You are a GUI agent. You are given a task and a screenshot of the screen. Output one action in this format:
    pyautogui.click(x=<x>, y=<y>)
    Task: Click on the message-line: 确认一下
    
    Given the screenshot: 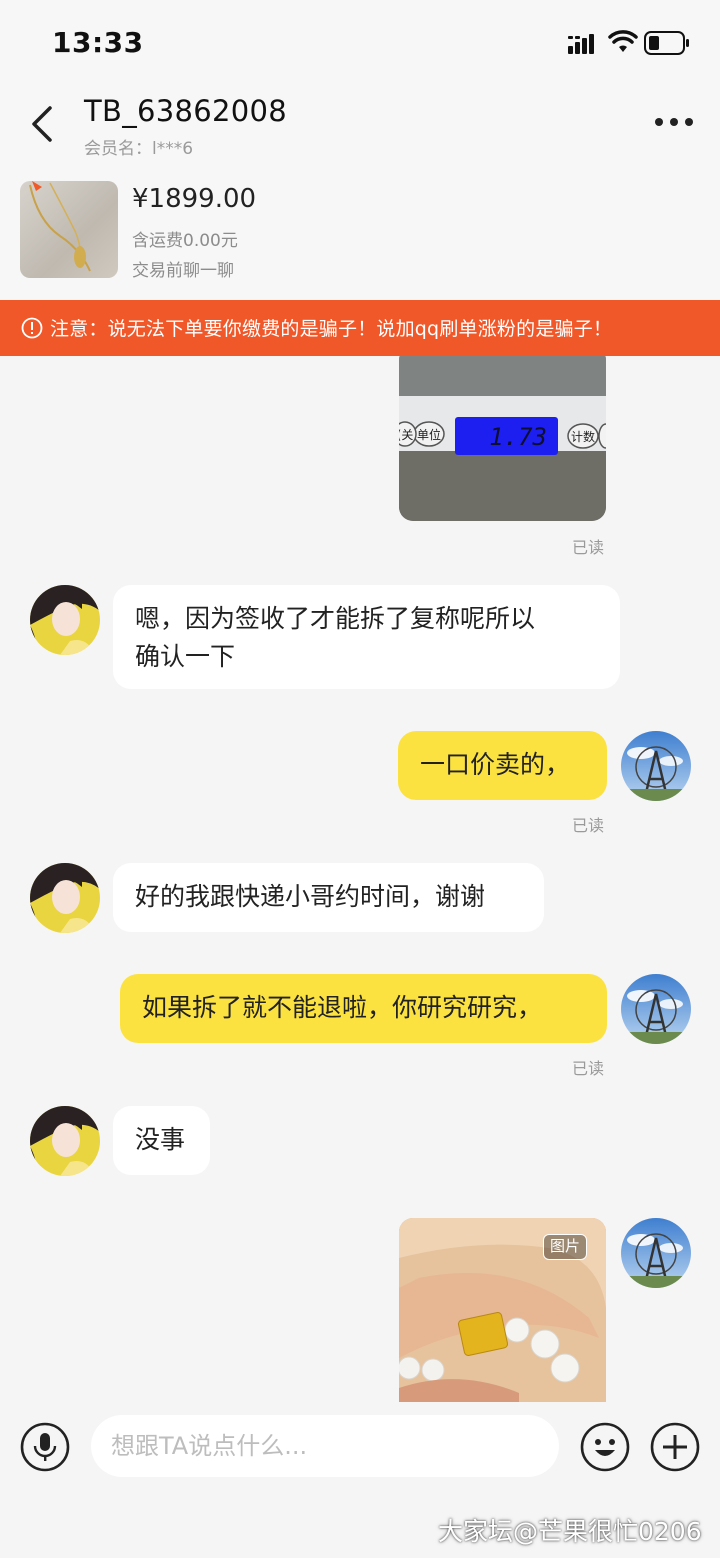 What is the action you would take?
    pyautogui.click(x=185, y=656)
    